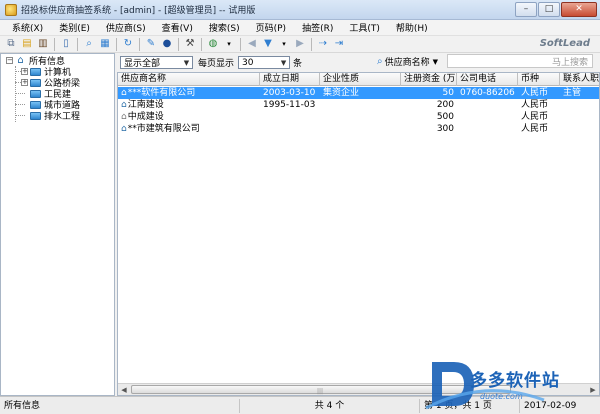 This screenshot has width=600, height=414. Describe the element at coordinates (224, 27) in the screenshot. I see `menu-search: 搜索(S)` at that location.